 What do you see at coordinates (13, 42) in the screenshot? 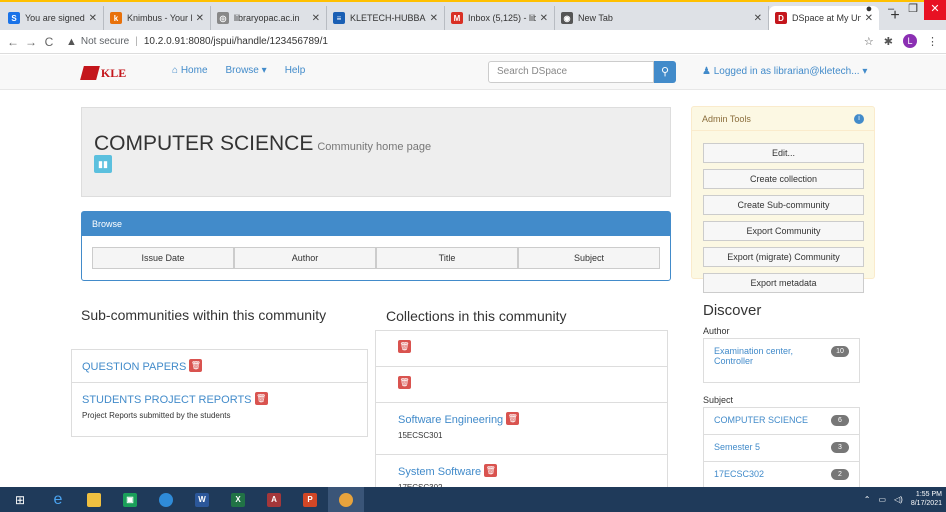
I see `back-icon: ←` at bounding box center [13, 42].